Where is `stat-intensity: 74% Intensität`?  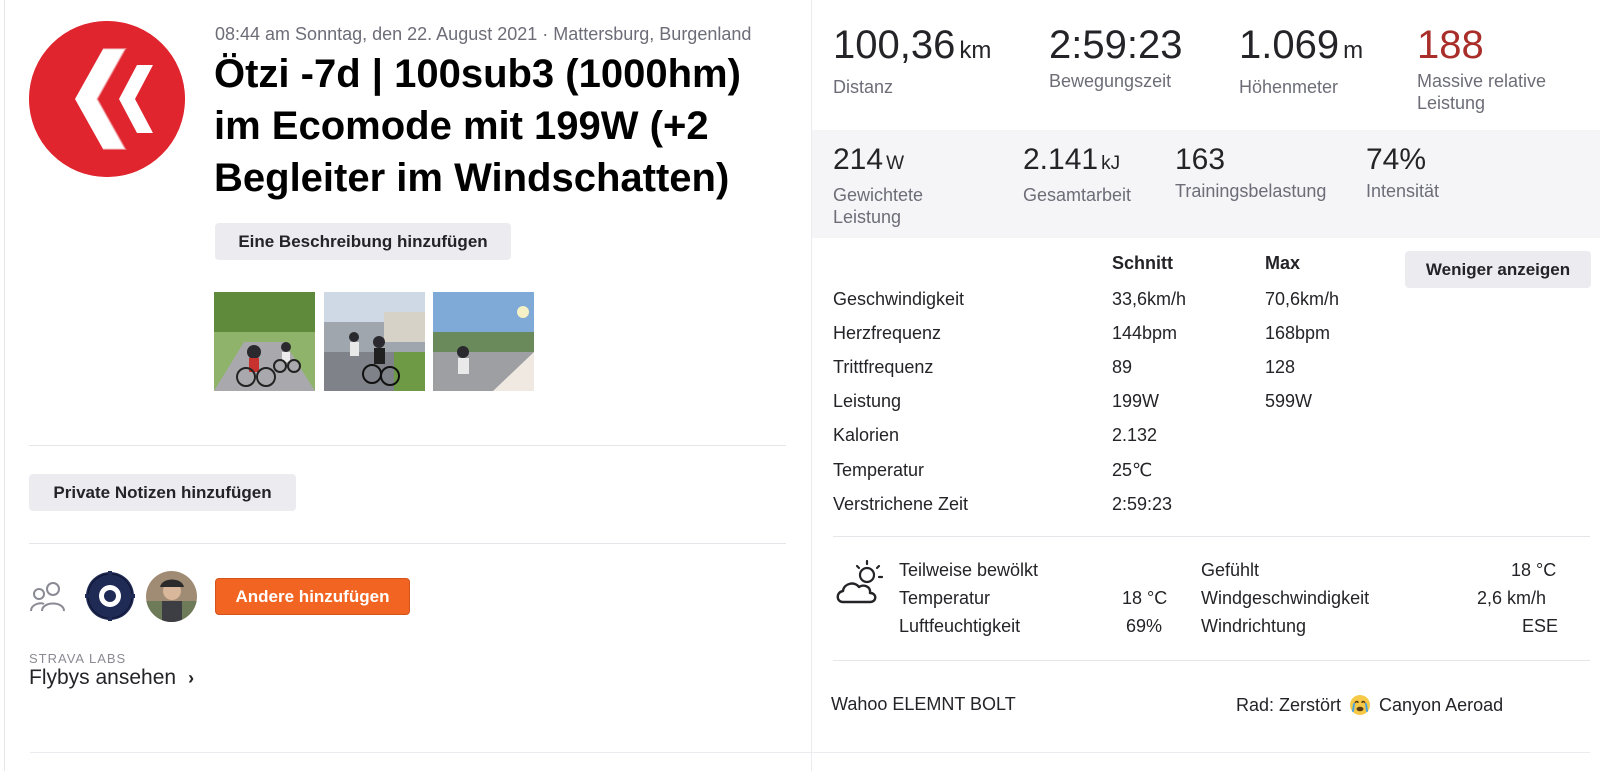
stat-intensity: 74% Intensität is located at coordinates (1402, 172).